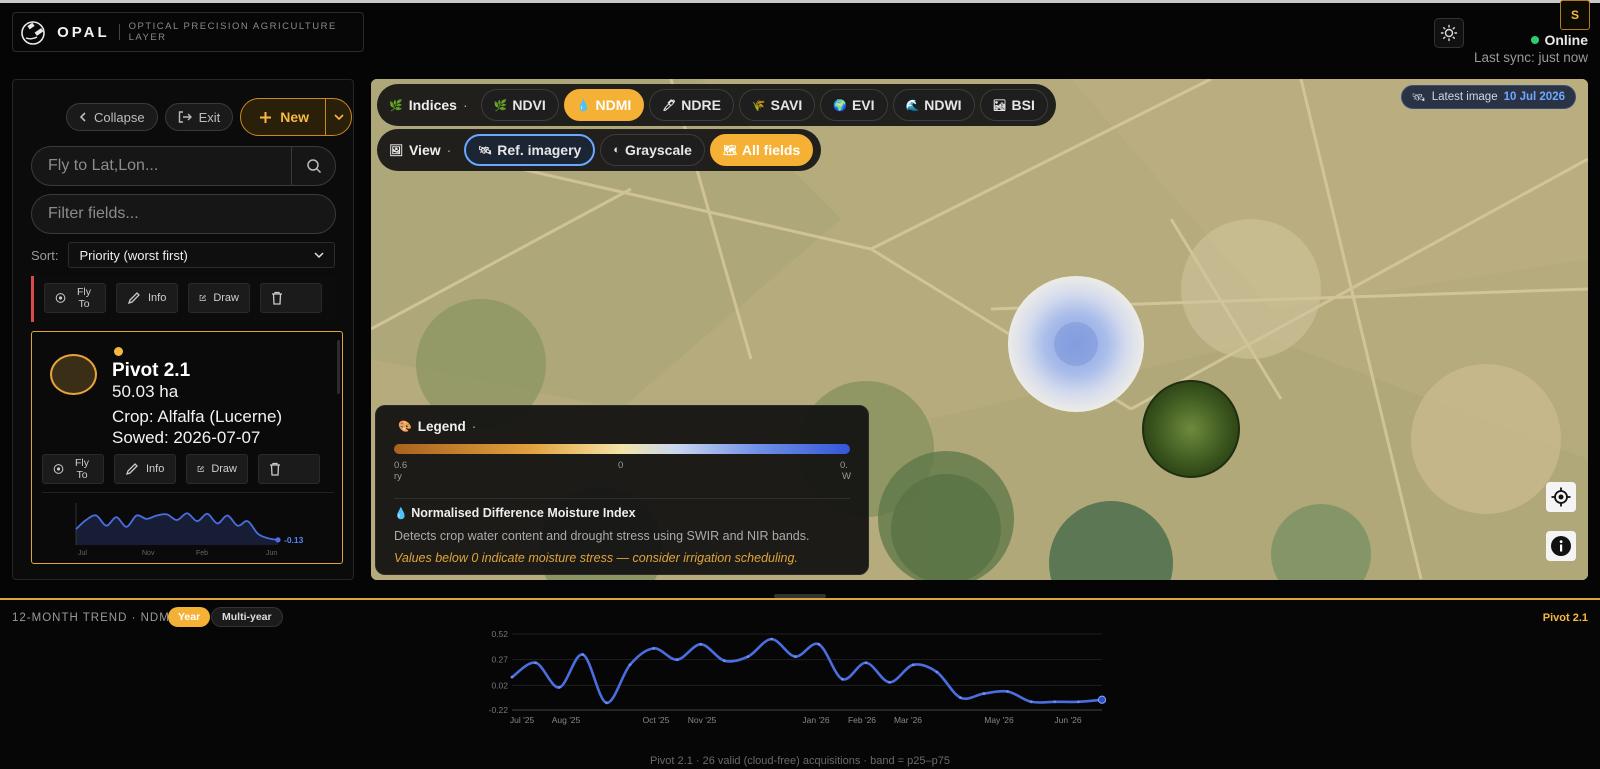  I want to click on search-icon, so click(313, 166).